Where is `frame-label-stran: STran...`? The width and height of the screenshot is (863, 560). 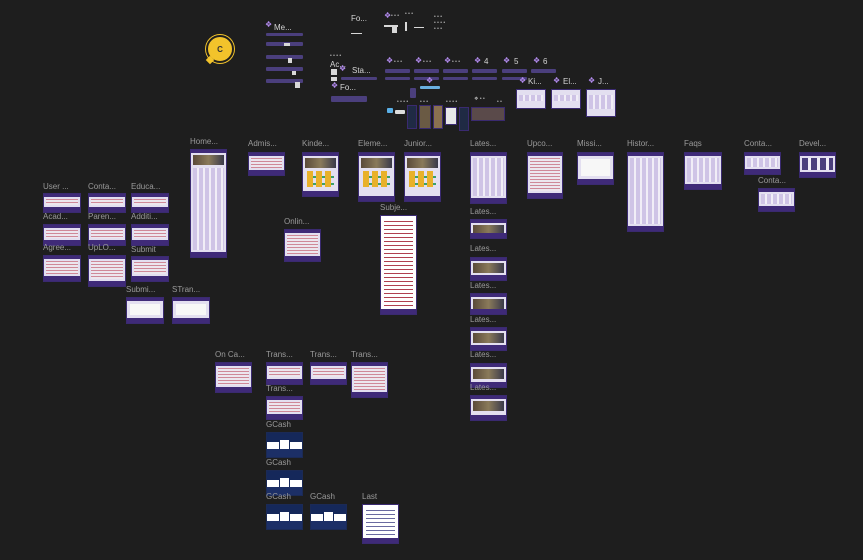
frame-label-stran: STran... is located at coordinates (186, 289).